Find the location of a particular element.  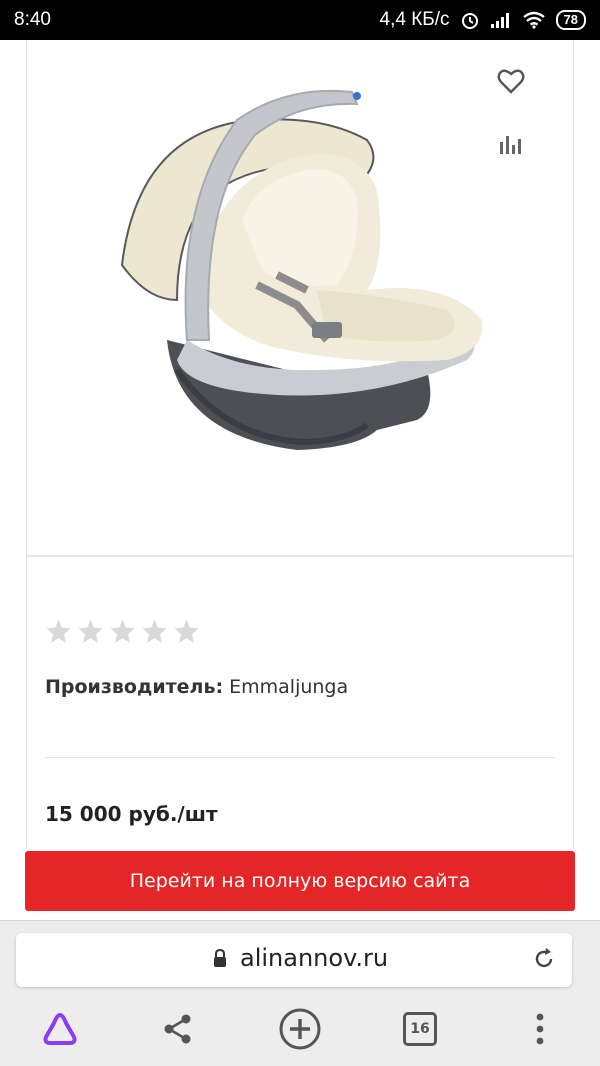

battery-indicator: 78 is located at coordinates (570, 20).